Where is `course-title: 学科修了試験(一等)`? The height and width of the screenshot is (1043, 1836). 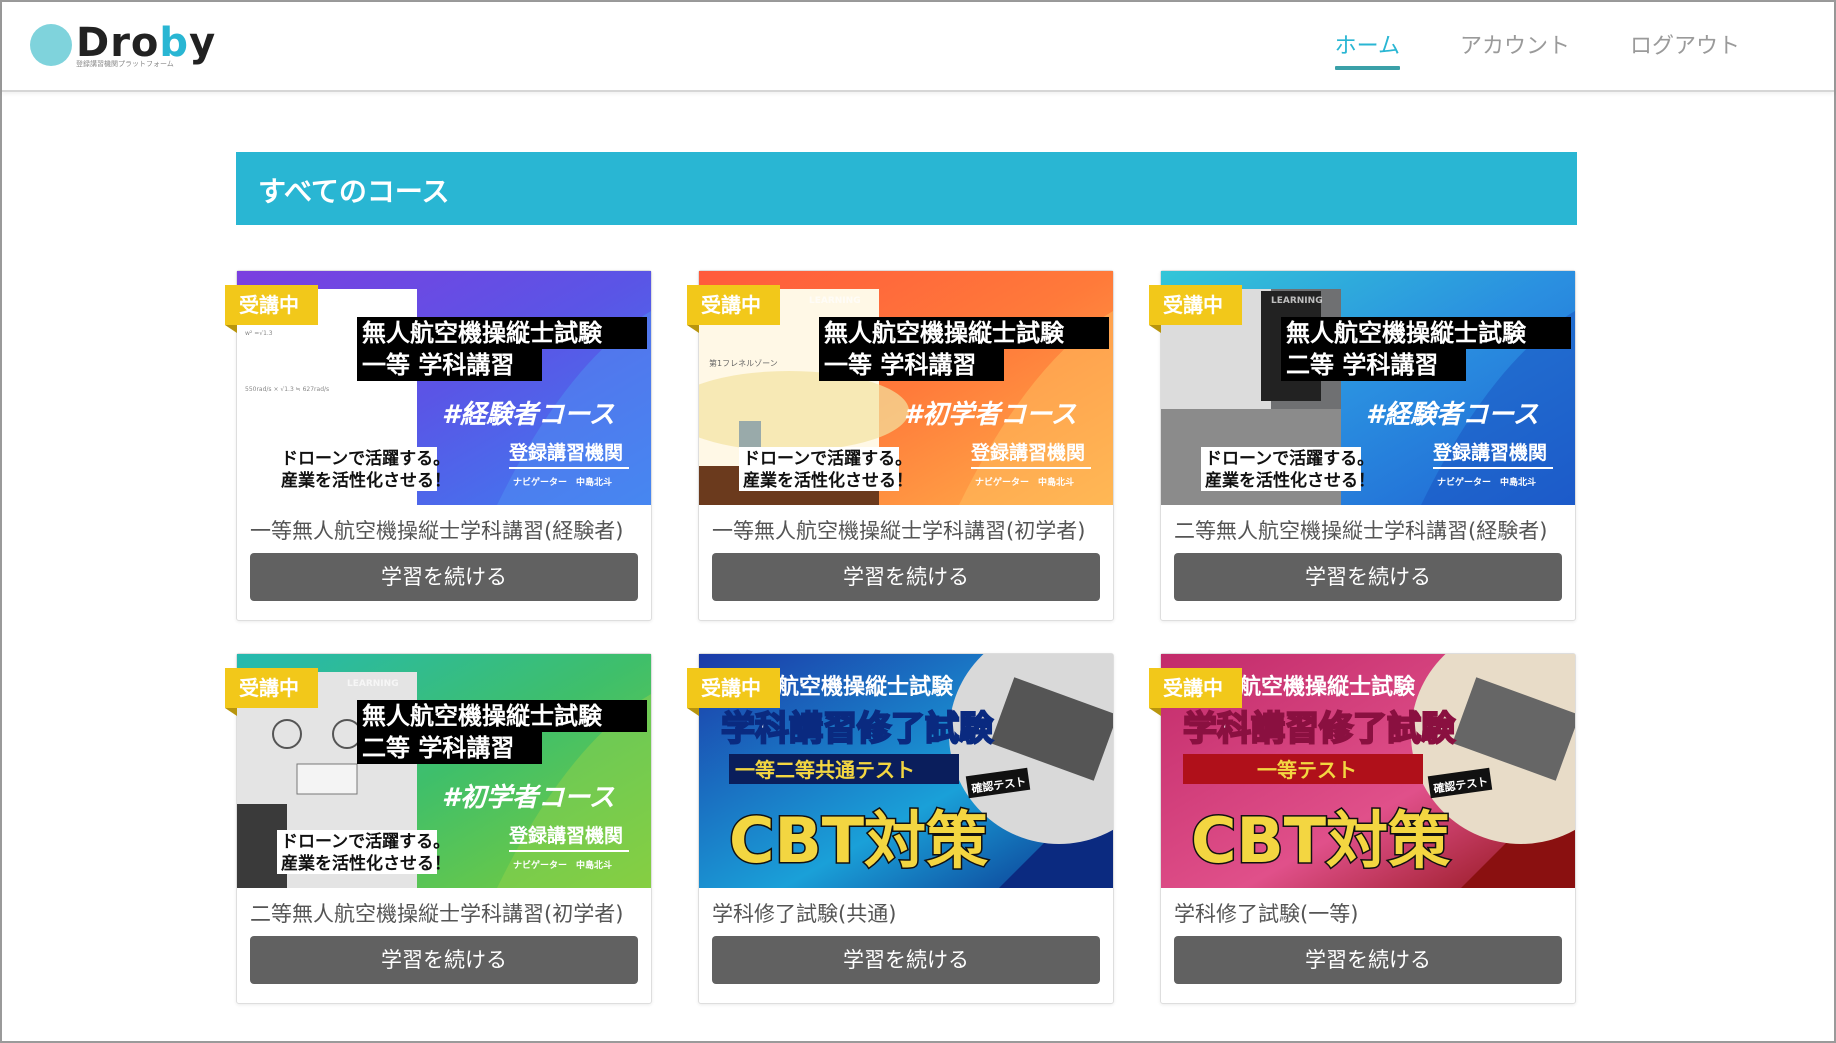 course-title: 学科修了試験(一等) is located at coordinates (1266, 914).